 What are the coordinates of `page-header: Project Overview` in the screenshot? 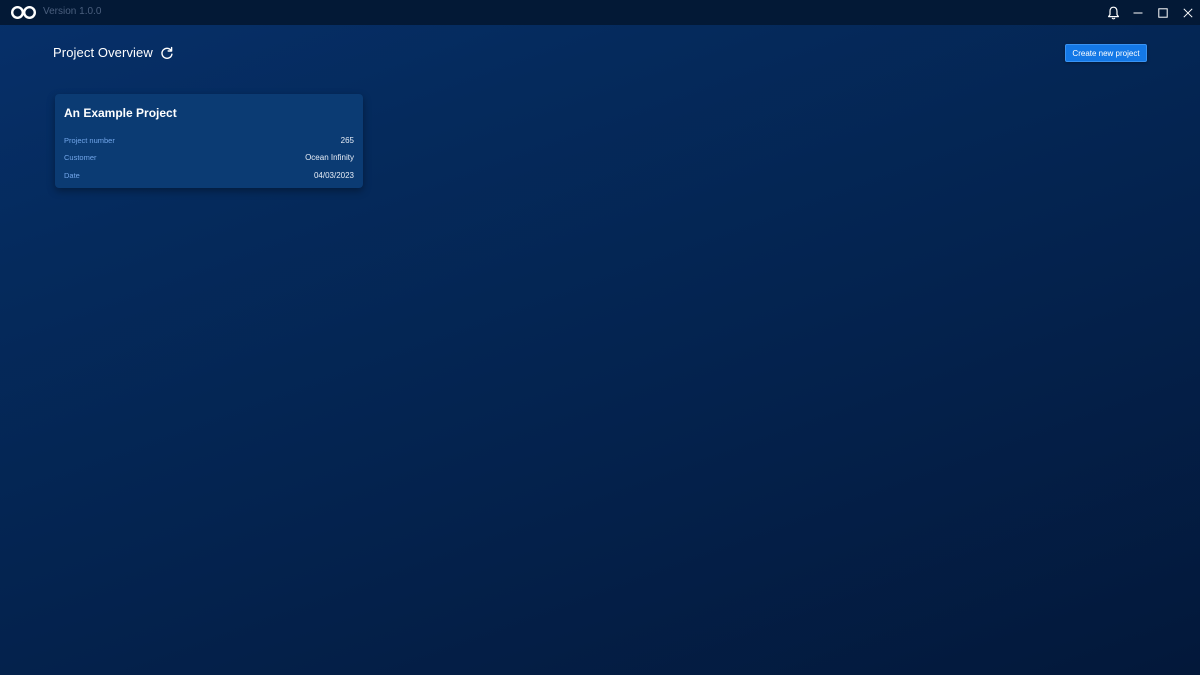 It's located at (113, 52).